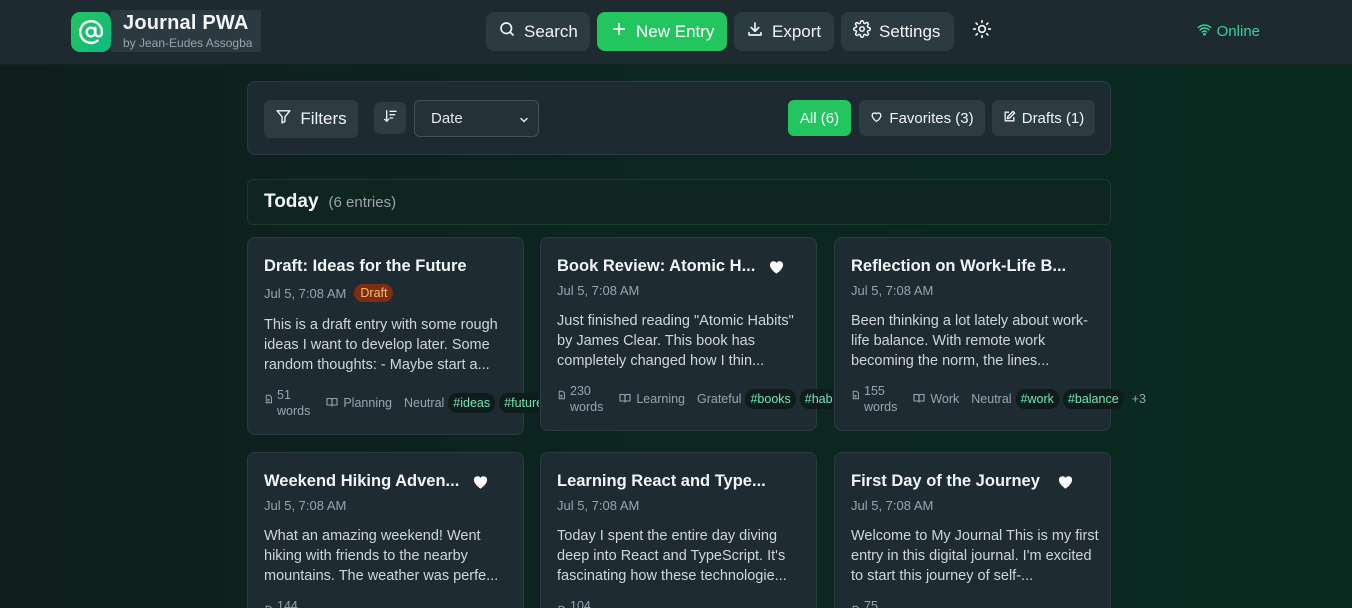  What do you see at coordinates (784, 31) in the screenshot?
I see `export-button: Export` at bounding box center [784, 31].